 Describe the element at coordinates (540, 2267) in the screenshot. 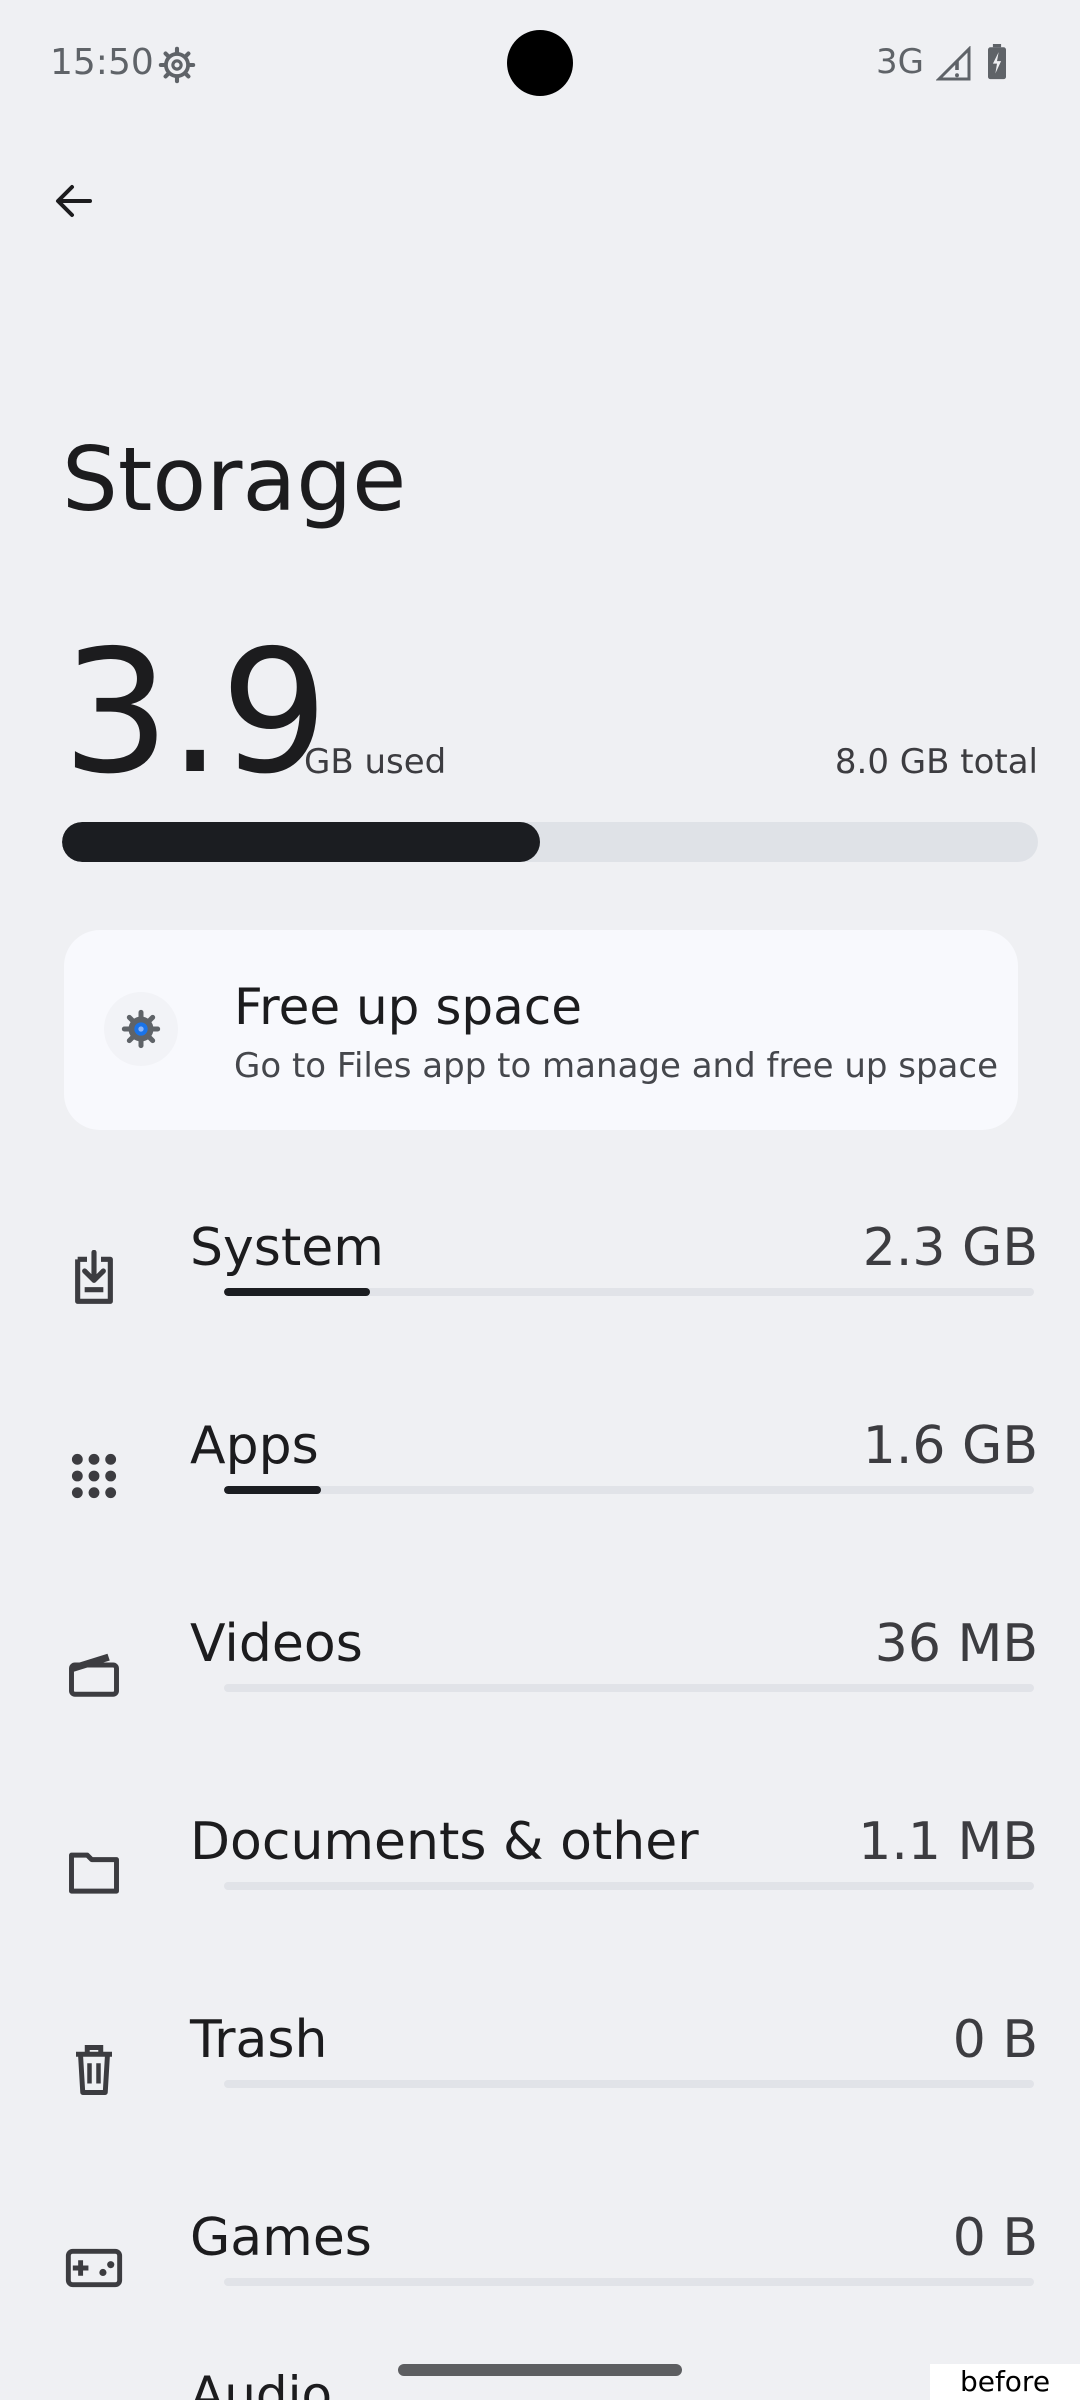

I see `category-row-games: Games 0 B` at that location.